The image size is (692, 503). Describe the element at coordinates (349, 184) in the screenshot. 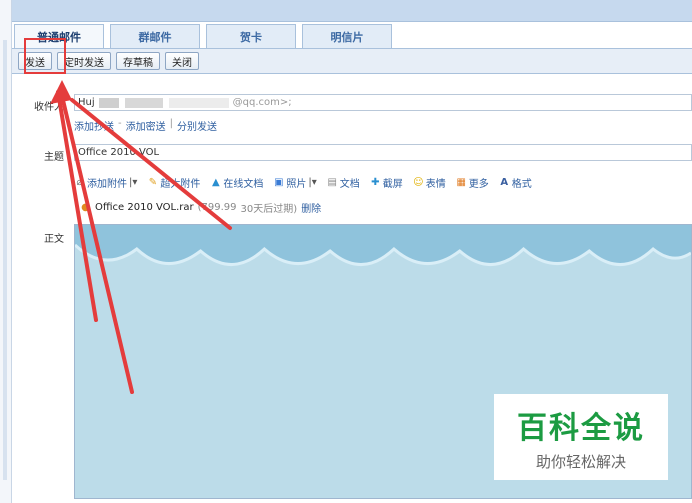

I see `document-label: 文档` at that location.